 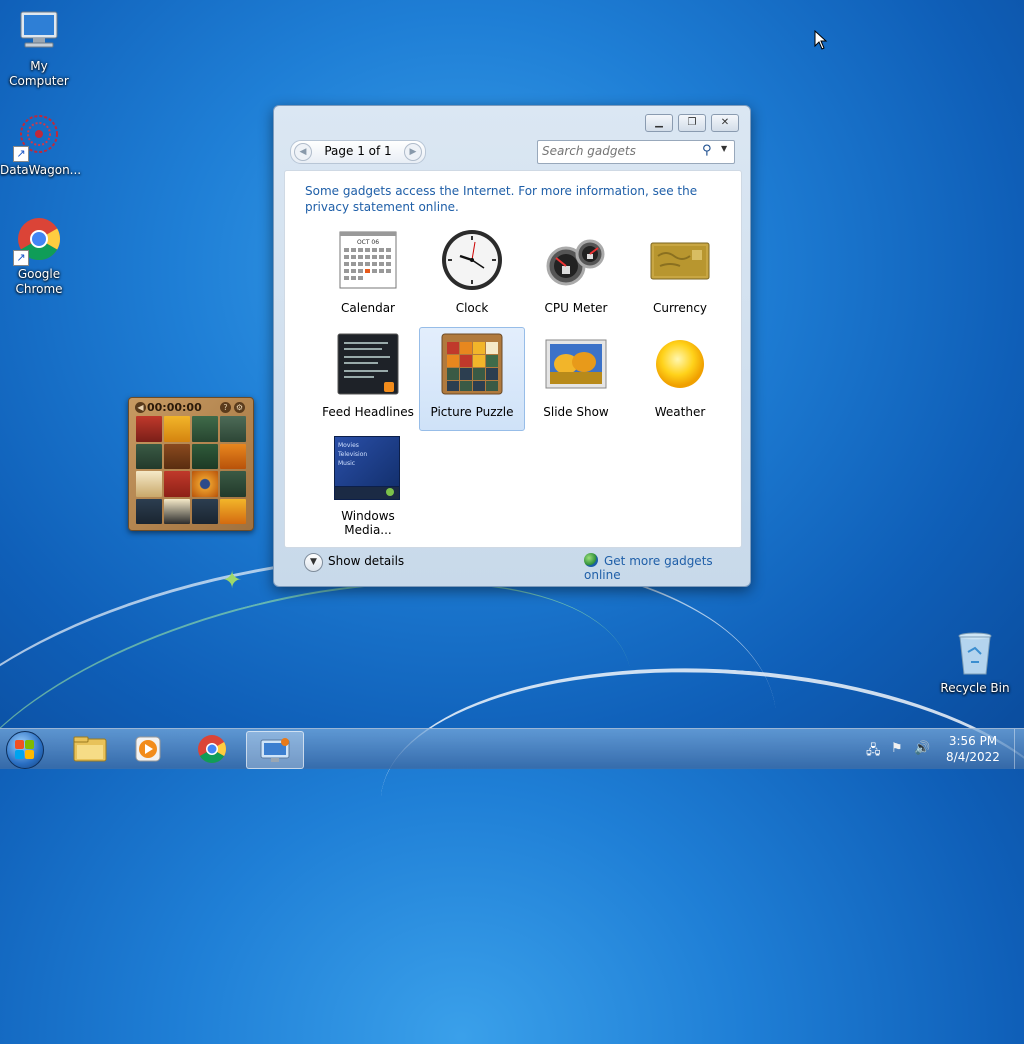 I want to click on recycle-bin-icon, so click(x=975, y=654).